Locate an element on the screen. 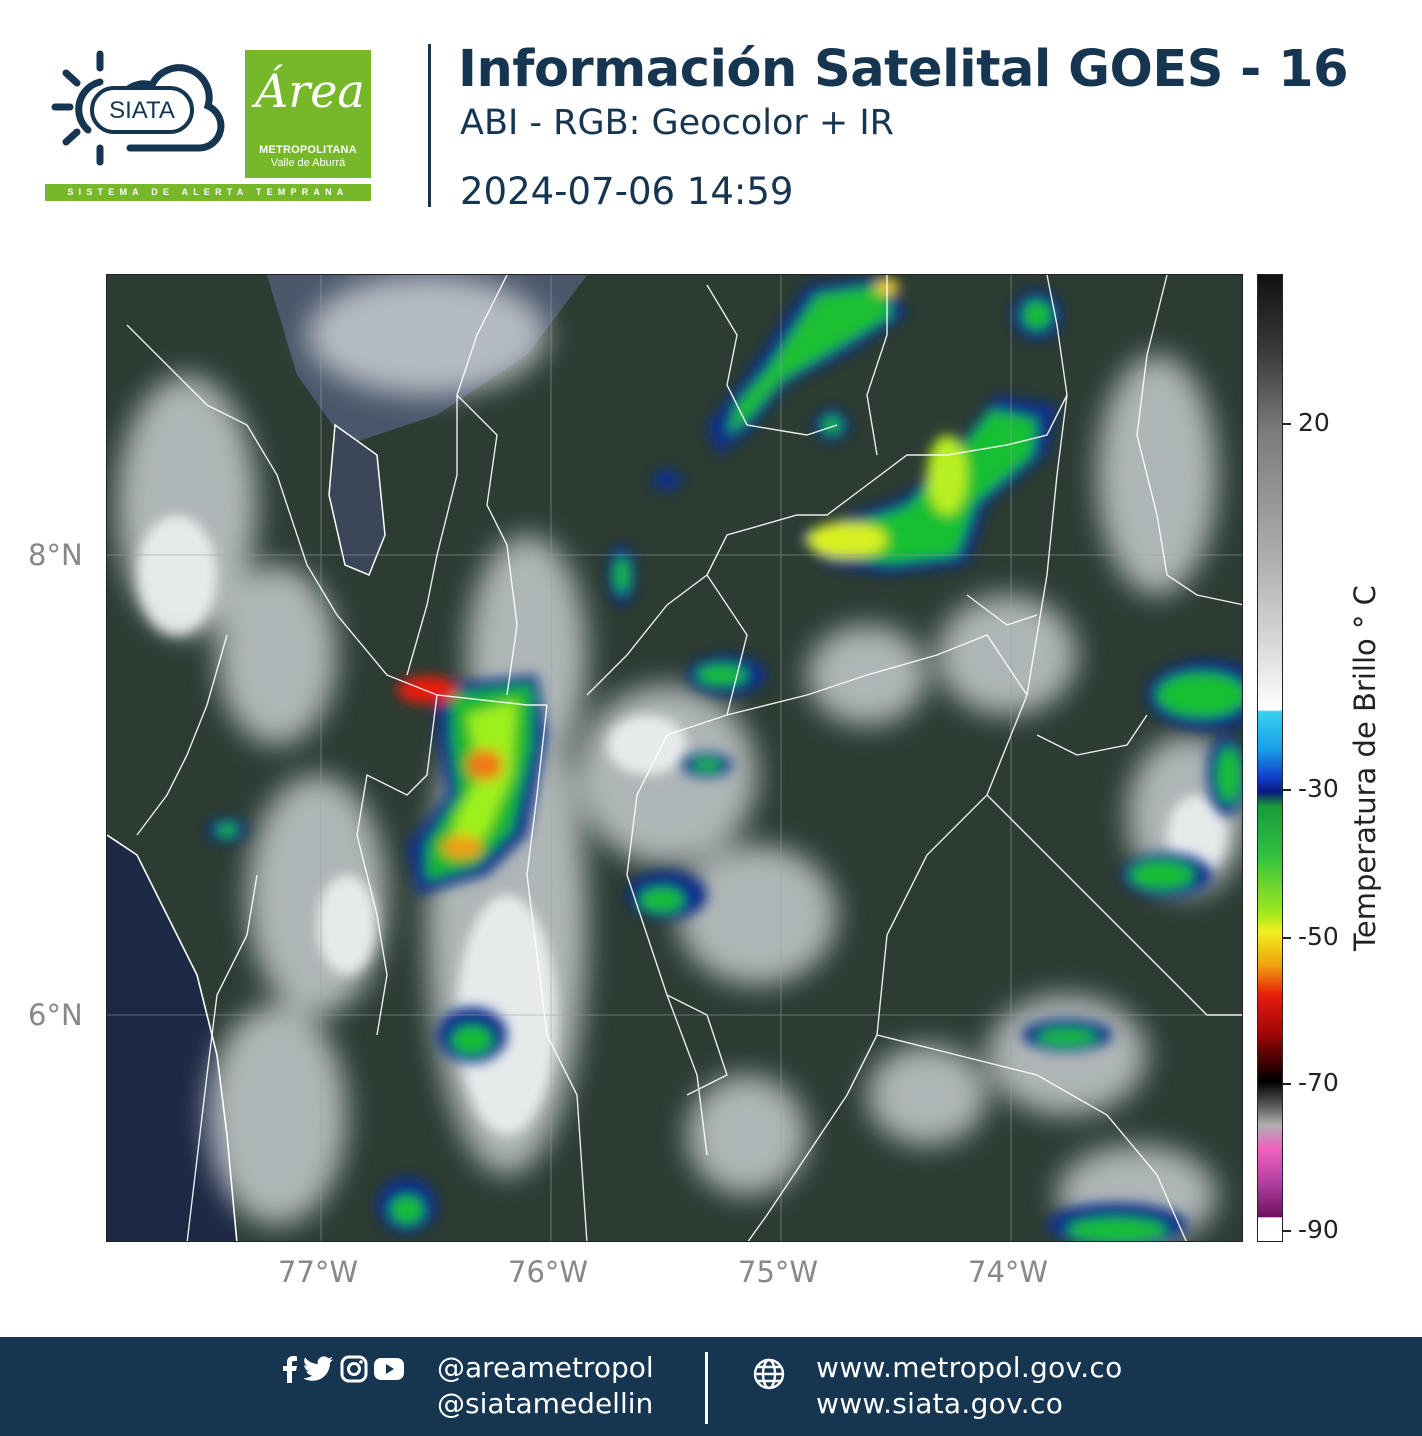 The width and height of the screenshot is (1422, 1436). footer-handle-siatamedellin: @siatamedellin is located at coordinates (545, 1403).